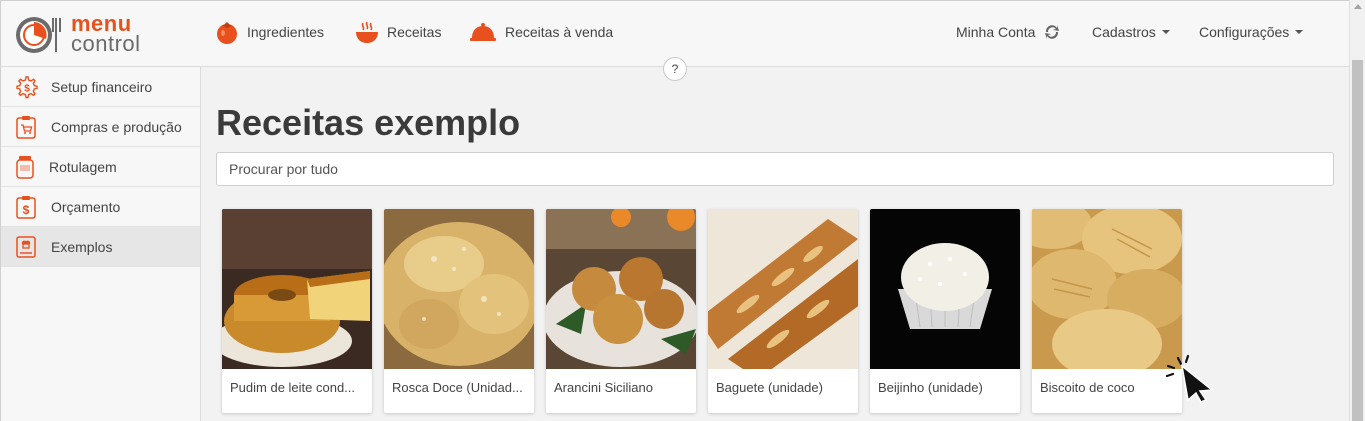 Image resolution: width=1365 pixels, height=421 pixels. I want to click on refresh-icon, so click(1052, 32).